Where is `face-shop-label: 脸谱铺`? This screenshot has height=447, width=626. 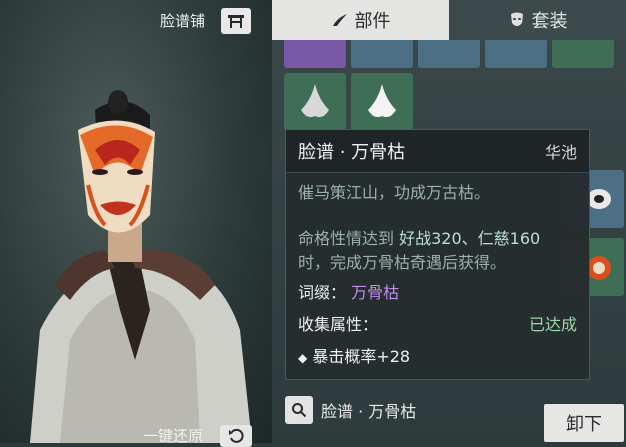
face-shop-label: 脸谱铺 is located at coordinates (183, 21).